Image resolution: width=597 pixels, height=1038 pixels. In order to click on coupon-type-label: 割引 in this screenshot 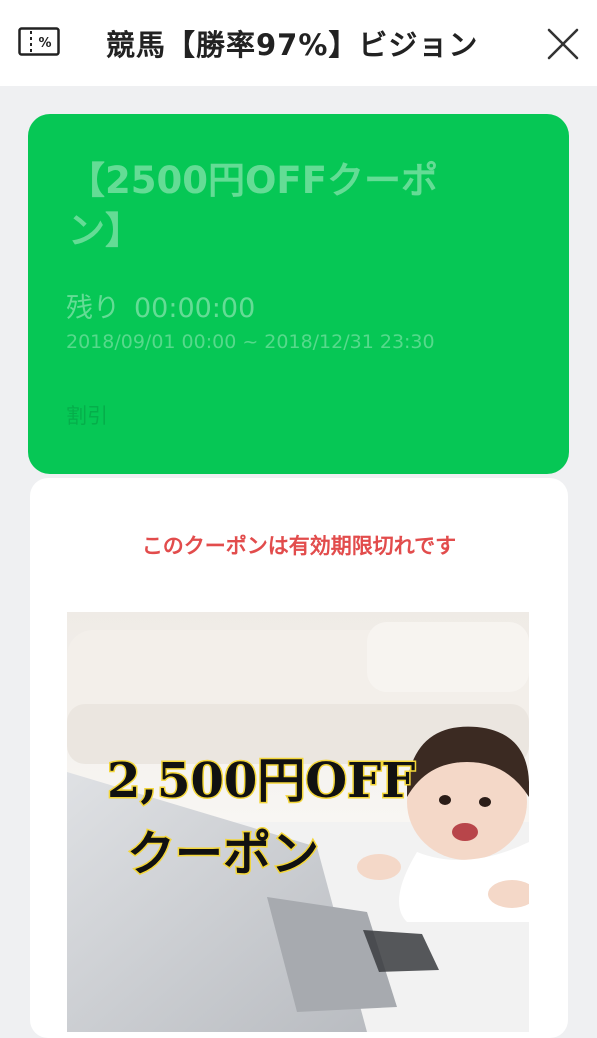, I will do `click(87, 416)`.